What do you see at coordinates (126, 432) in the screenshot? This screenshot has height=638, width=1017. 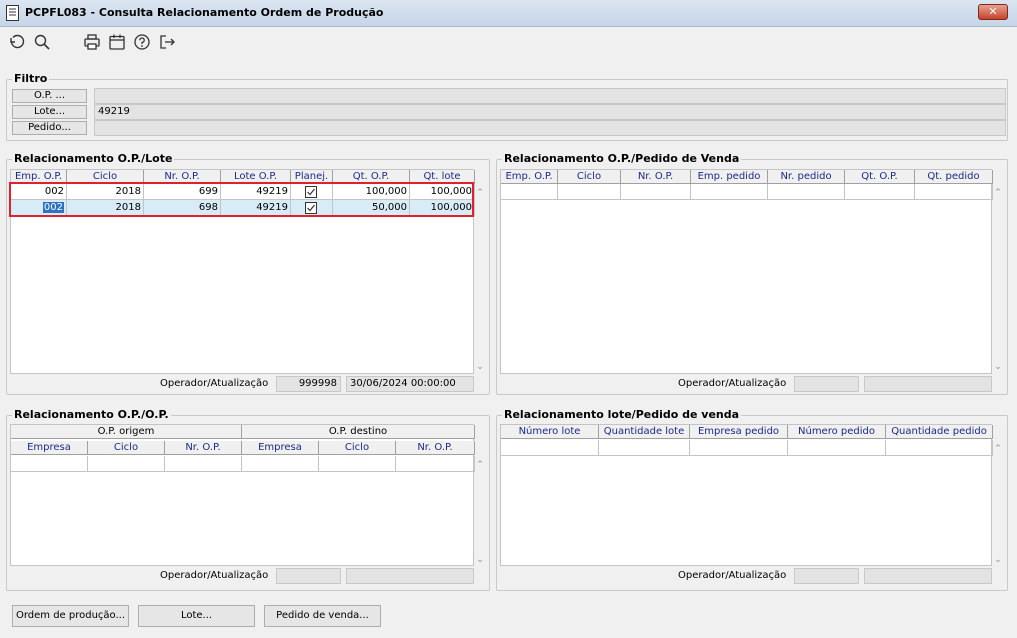 I see `group-header-origem: O.P. origem` at bounding box center [126, 432].